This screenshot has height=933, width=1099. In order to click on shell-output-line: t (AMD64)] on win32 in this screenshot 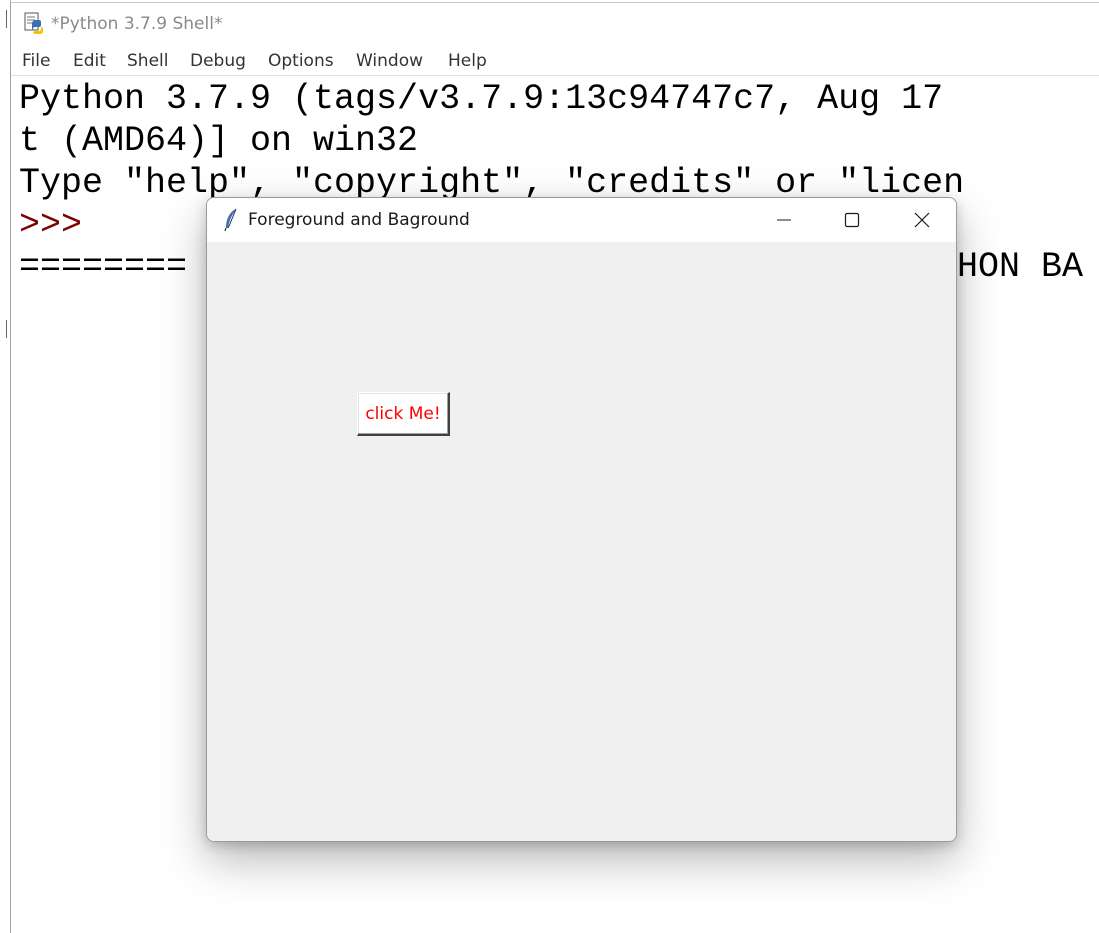, I will do `click(219, 141)`.